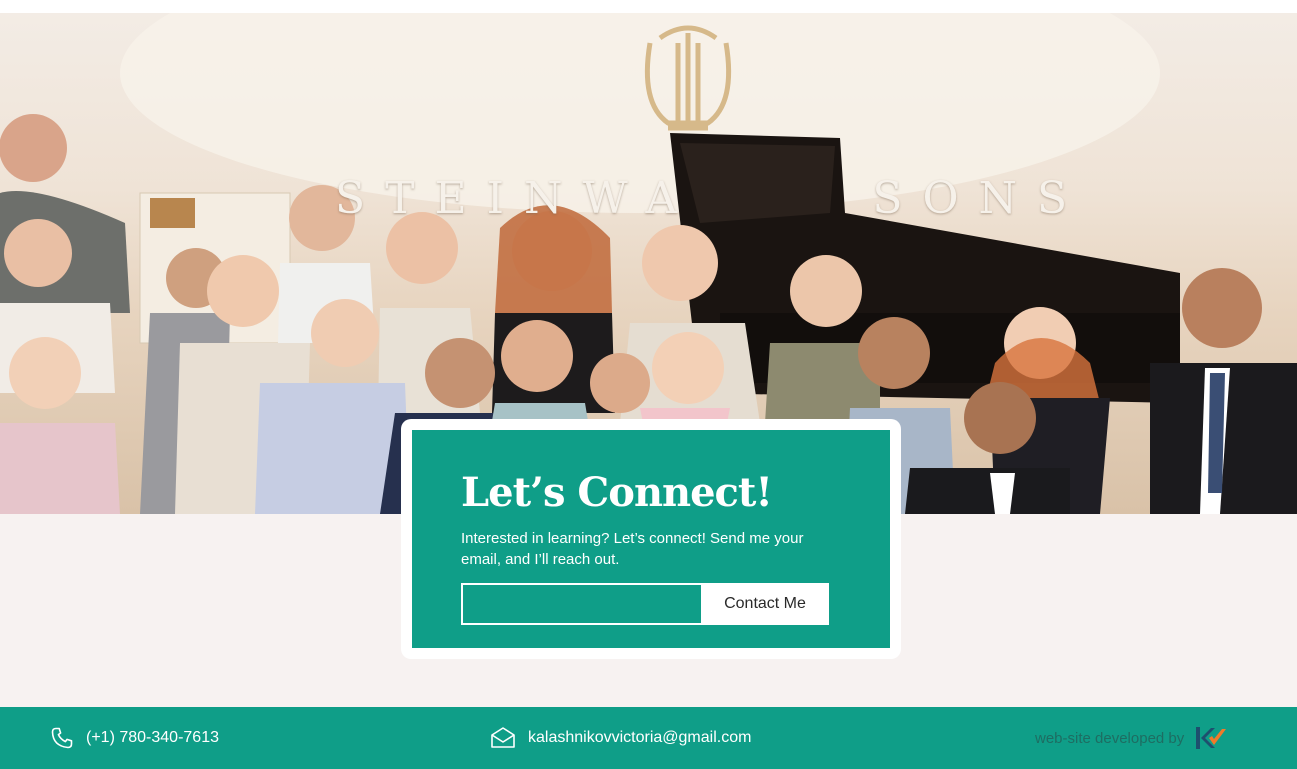  What do you see at coordinates (711, 198) in the screenshot?
I see `wall-lettering: STEINWA SONS` at bounding box center [711, 198].